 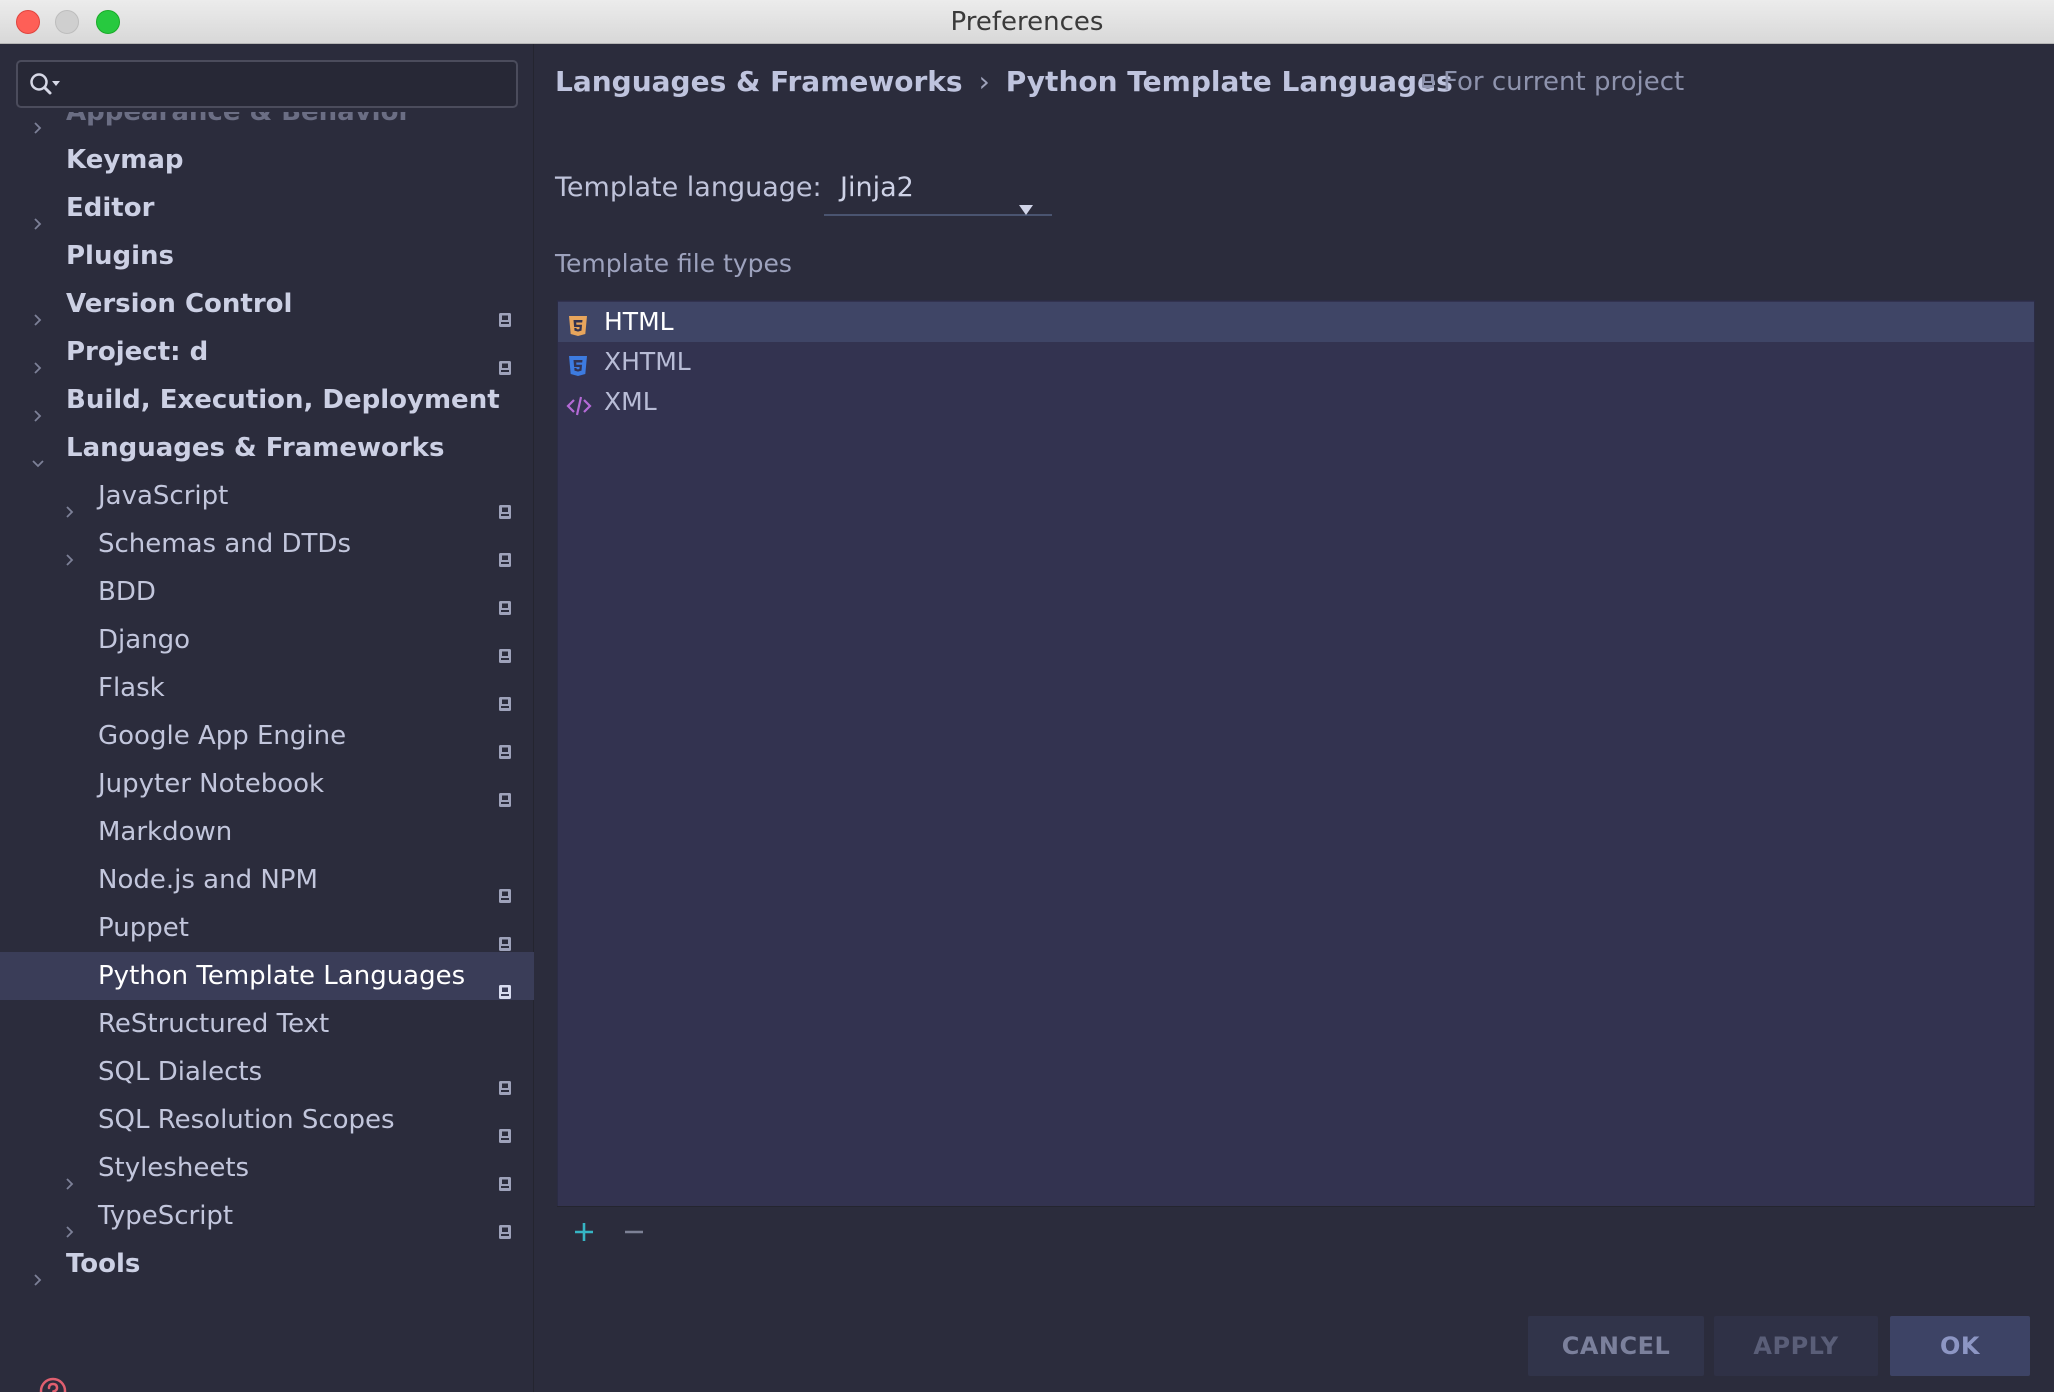 What do you see at coordinates (174, 1168) in the screenshot?
I see `sidebar-item-label: Stylesheets` at bounding box center [174, 1168].